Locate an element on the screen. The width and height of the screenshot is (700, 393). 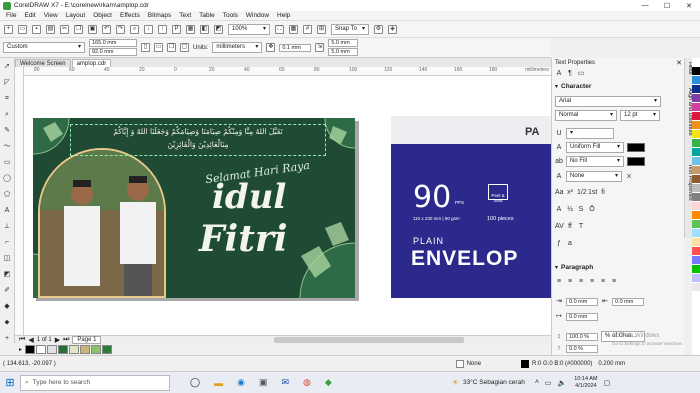
windows-start-icon: ⊞ is located at coordinates (10, 382).